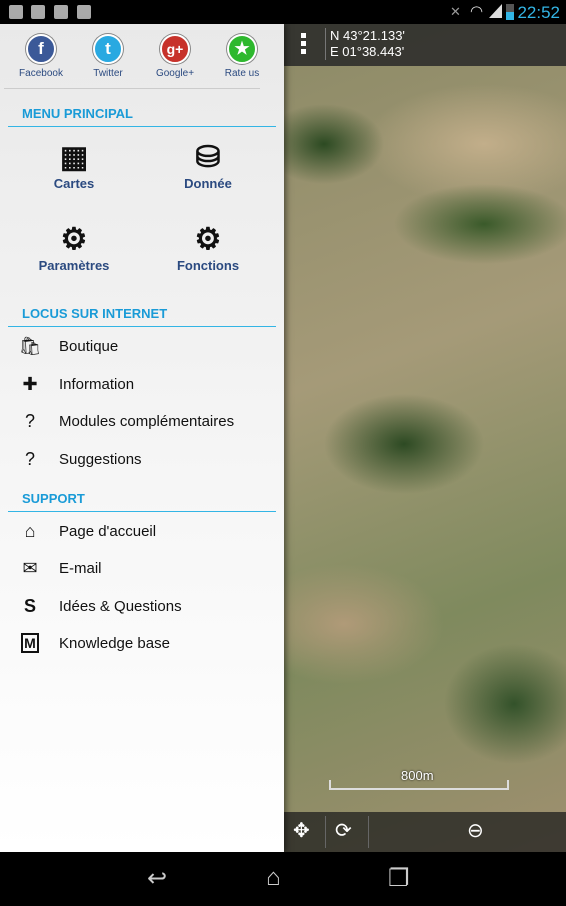  I want to click on list-item-knowledge-base: M Knowledge base, so click(94, 643).